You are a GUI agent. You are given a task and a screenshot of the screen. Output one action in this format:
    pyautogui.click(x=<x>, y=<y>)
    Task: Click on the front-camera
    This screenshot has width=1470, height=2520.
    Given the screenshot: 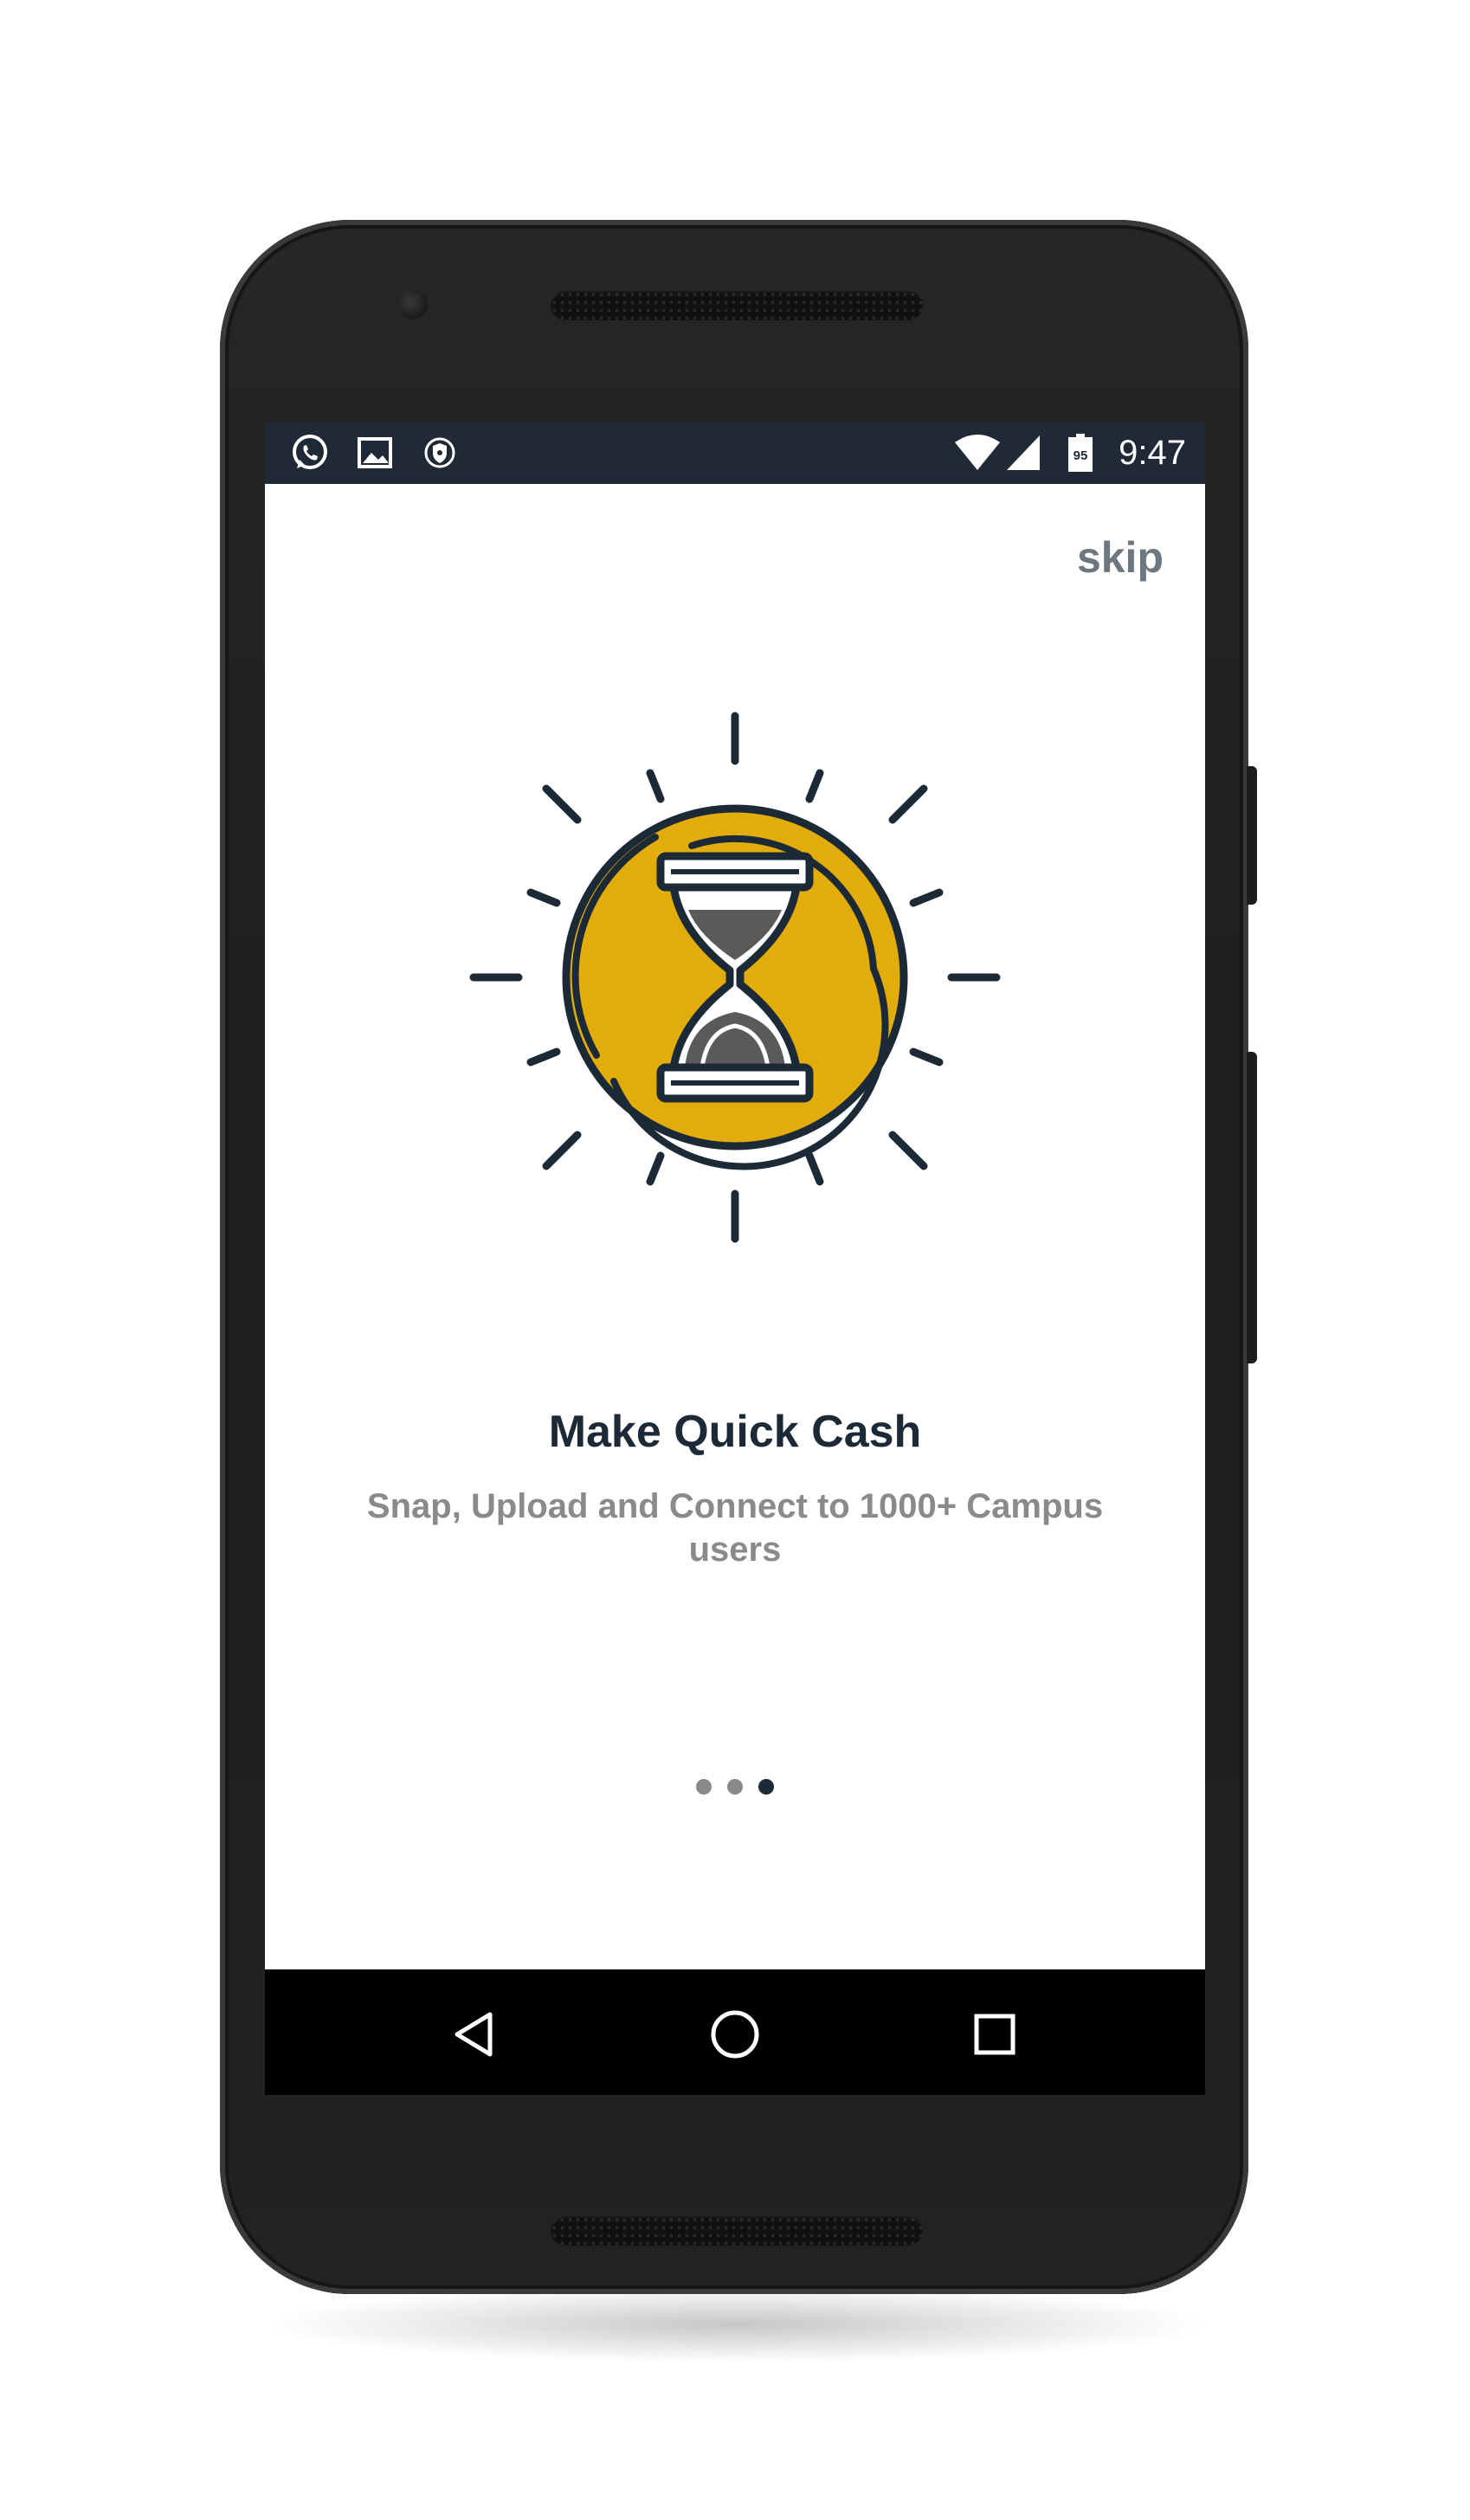 What is the action you would take?
    pyautogui.click(x=413, y=304)
    